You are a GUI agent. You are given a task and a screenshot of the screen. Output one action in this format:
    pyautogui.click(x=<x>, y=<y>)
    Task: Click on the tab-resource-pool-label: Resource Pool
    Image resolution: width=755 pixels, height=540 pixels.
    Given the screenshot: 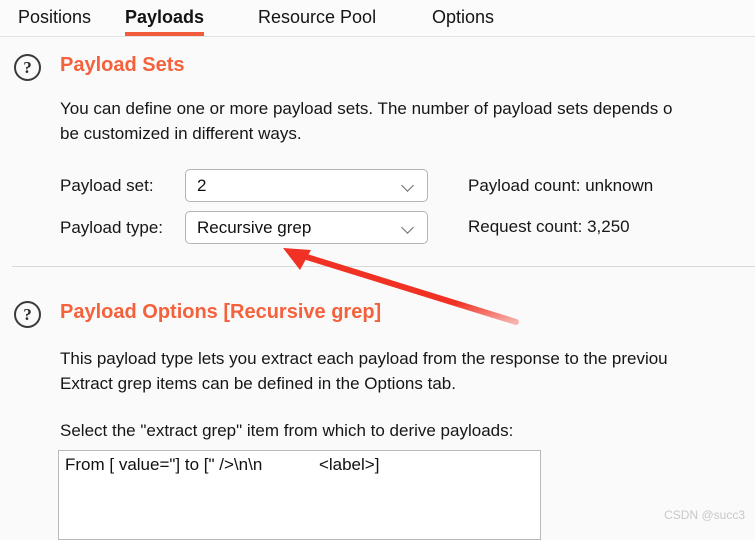 What is the action you would take?
    pyautogui.click(x=317, y=17)
    